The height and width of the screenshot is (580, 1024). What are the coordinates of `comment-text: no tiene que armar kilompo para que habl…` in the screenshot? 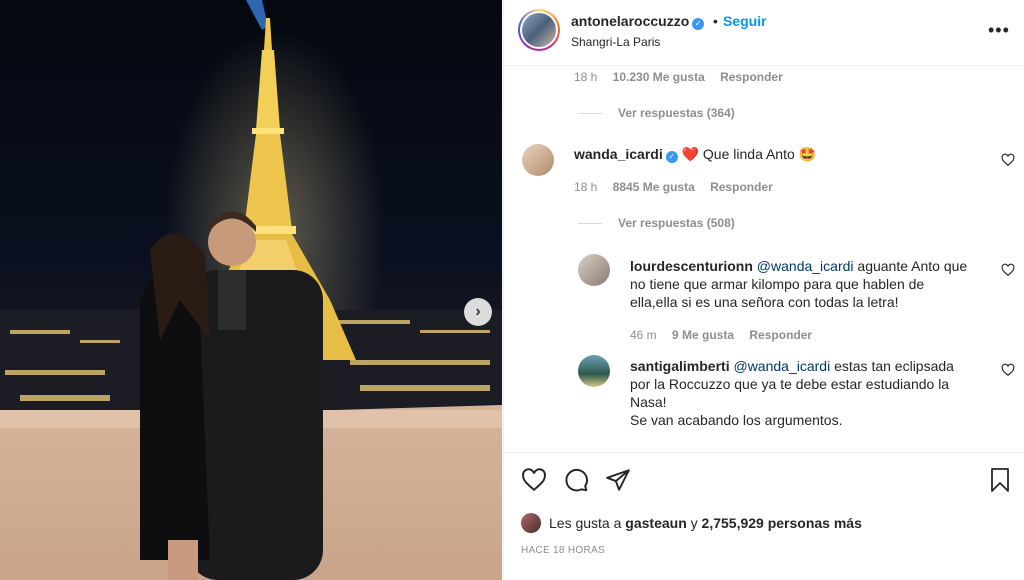 It's located at (777, 284).